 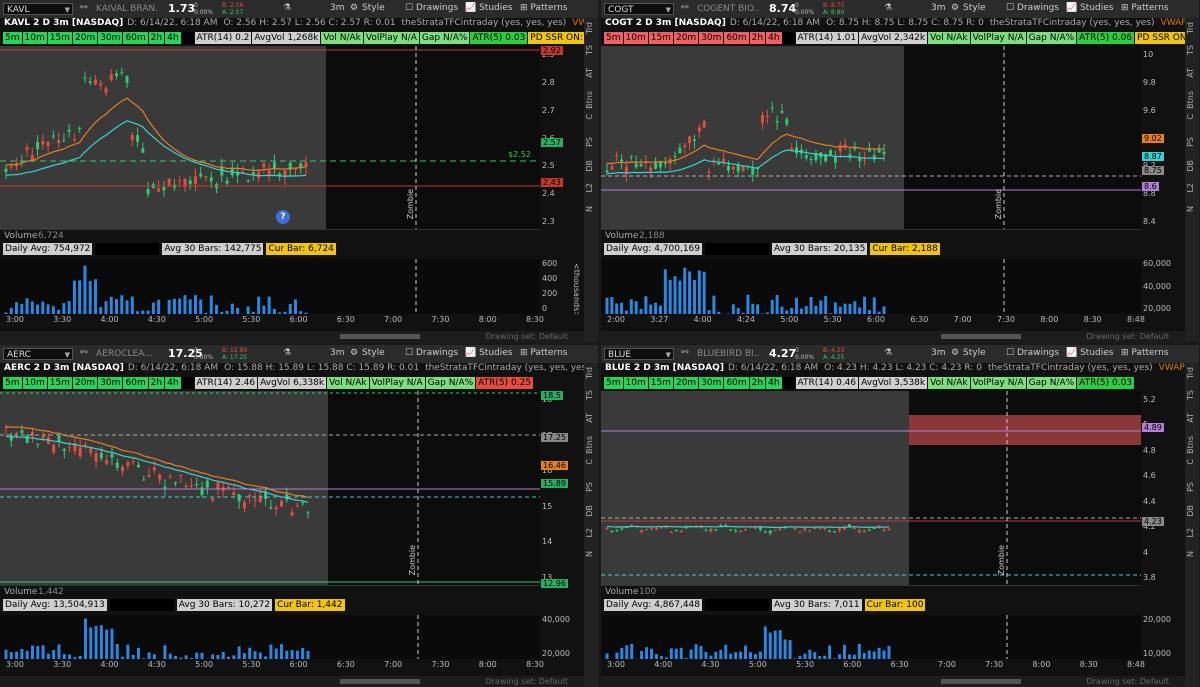 I want to click on symbol-input: BLUE ▼, so click(x=639, y=354).